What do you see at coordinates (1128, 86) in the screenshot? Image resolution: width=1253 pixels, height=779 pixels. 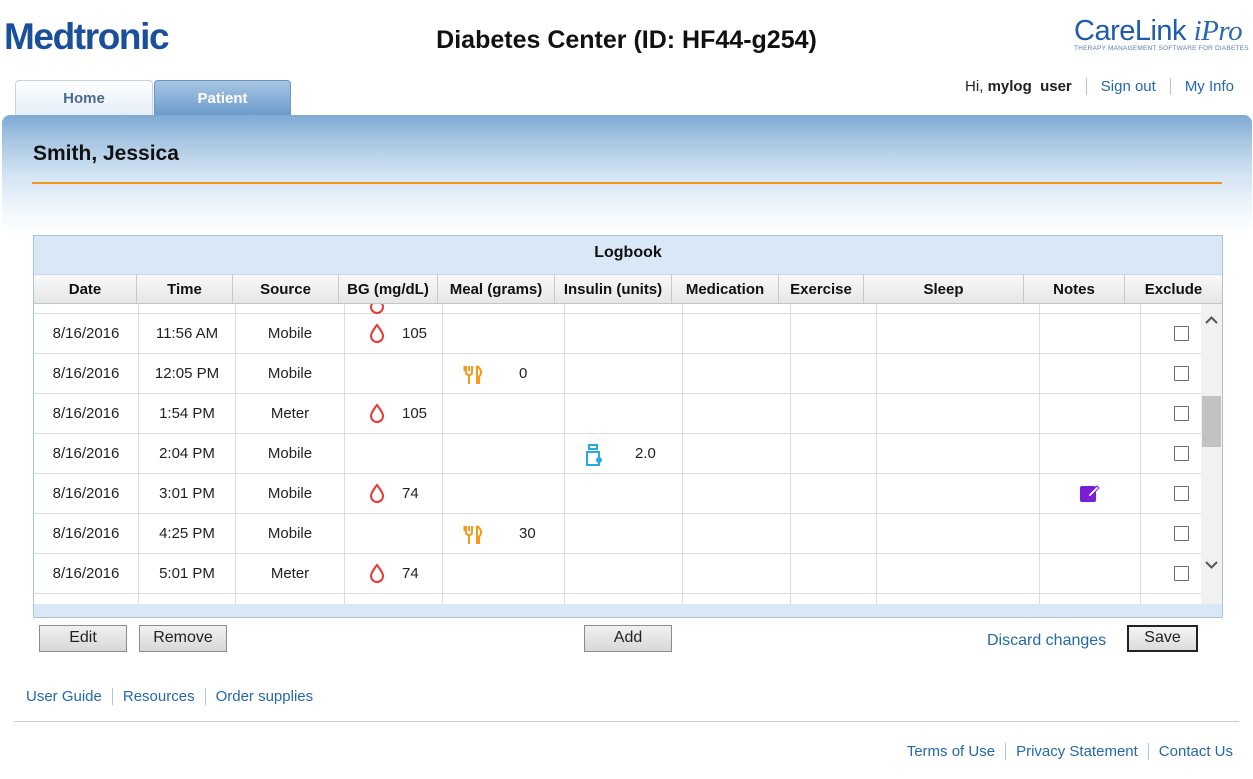 I see `sign-out-link: Sign out` at bounding box center [1128, 86].